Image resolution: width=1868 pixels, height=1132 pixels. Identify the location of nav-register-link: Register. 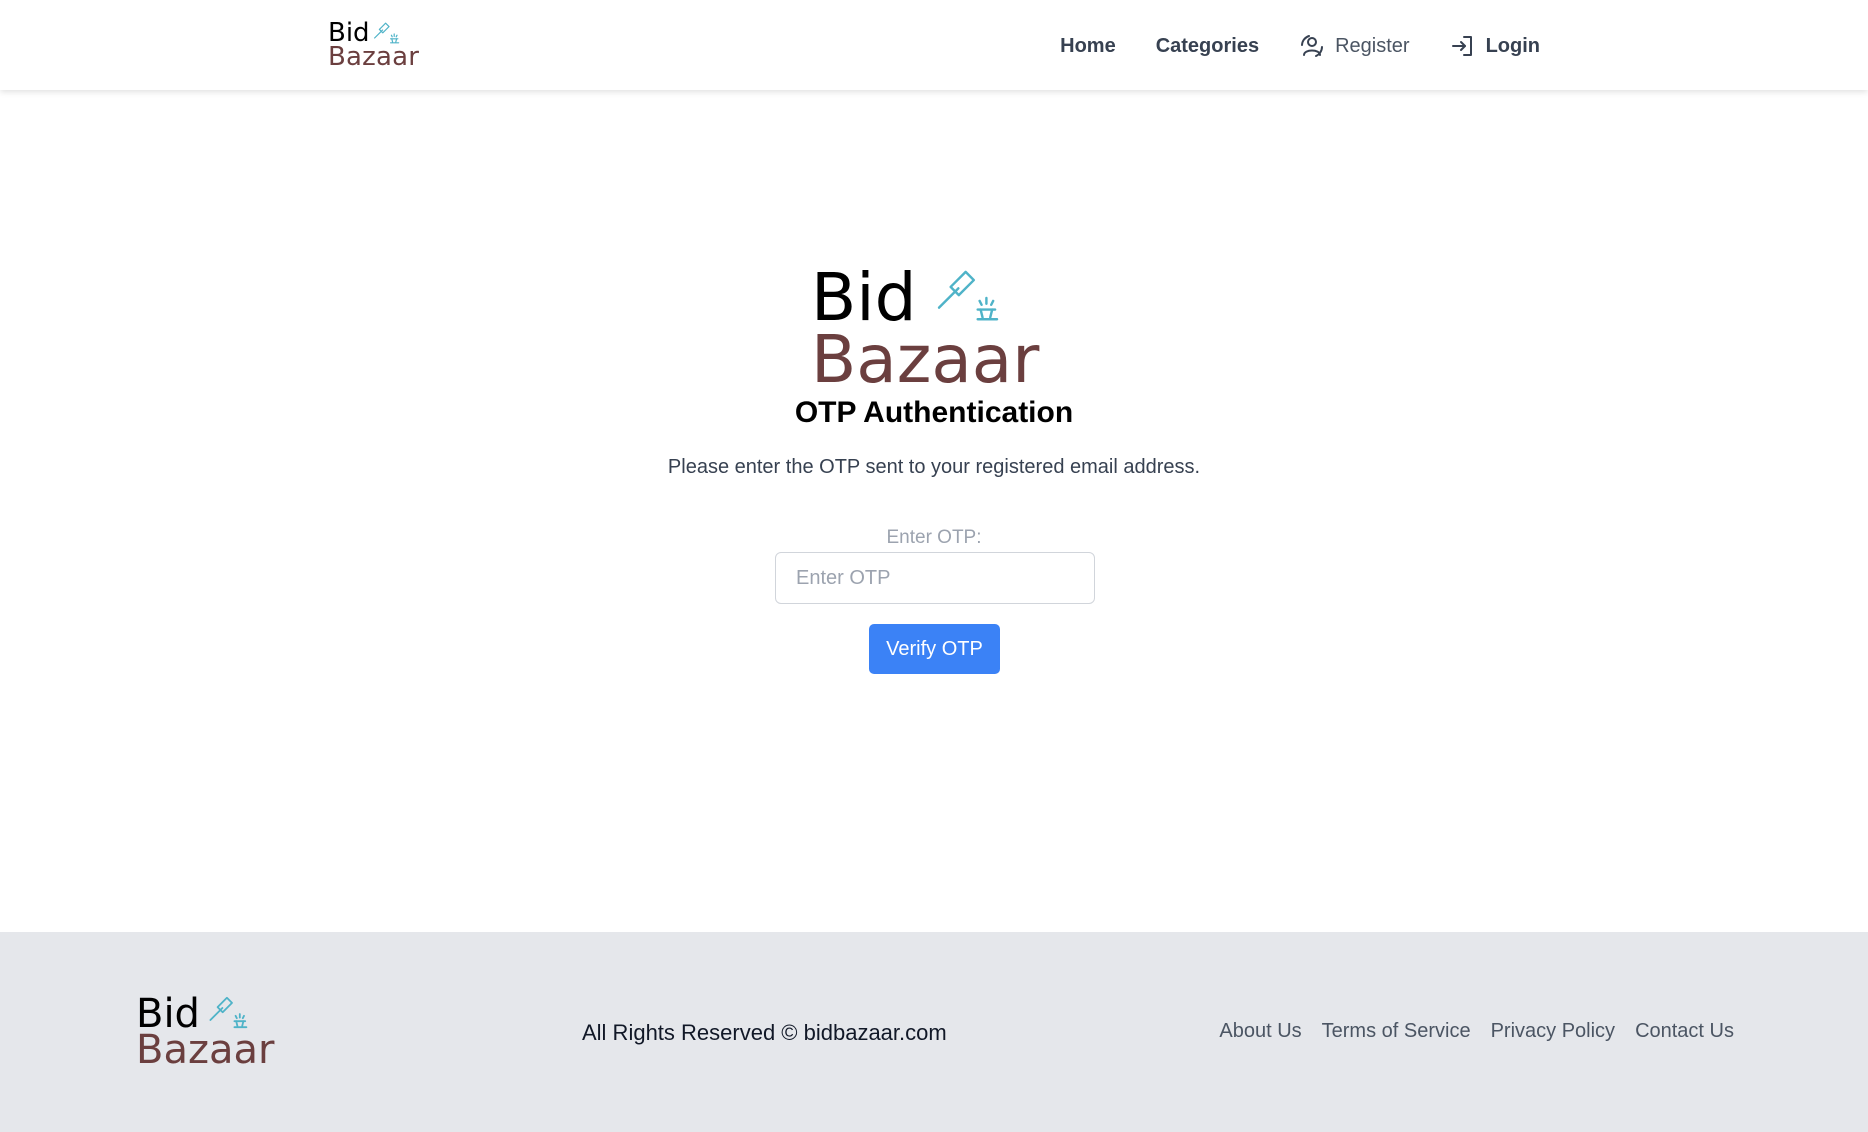
(1354, 46).